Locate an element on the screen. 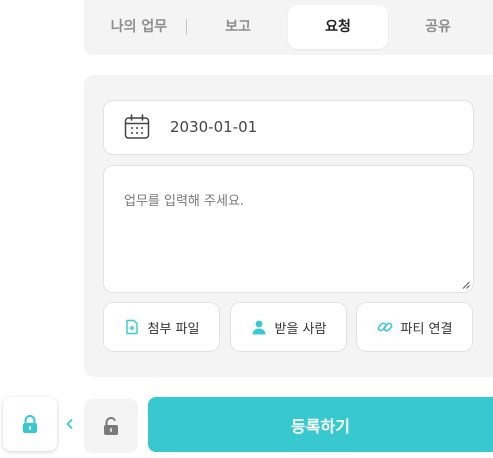 The width and height of the screenshot is (493, 458). unlock-icon is located at coordinates (111, 426).